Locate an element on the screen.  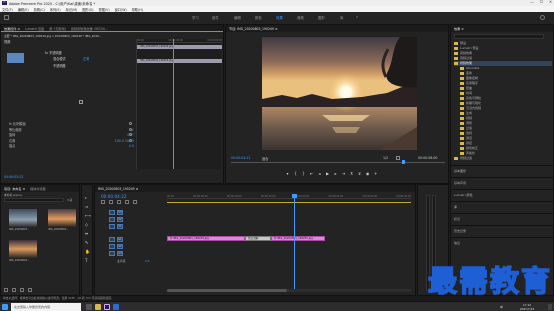
menu-marker: 标记(M) is located at coordinates (72, 9).